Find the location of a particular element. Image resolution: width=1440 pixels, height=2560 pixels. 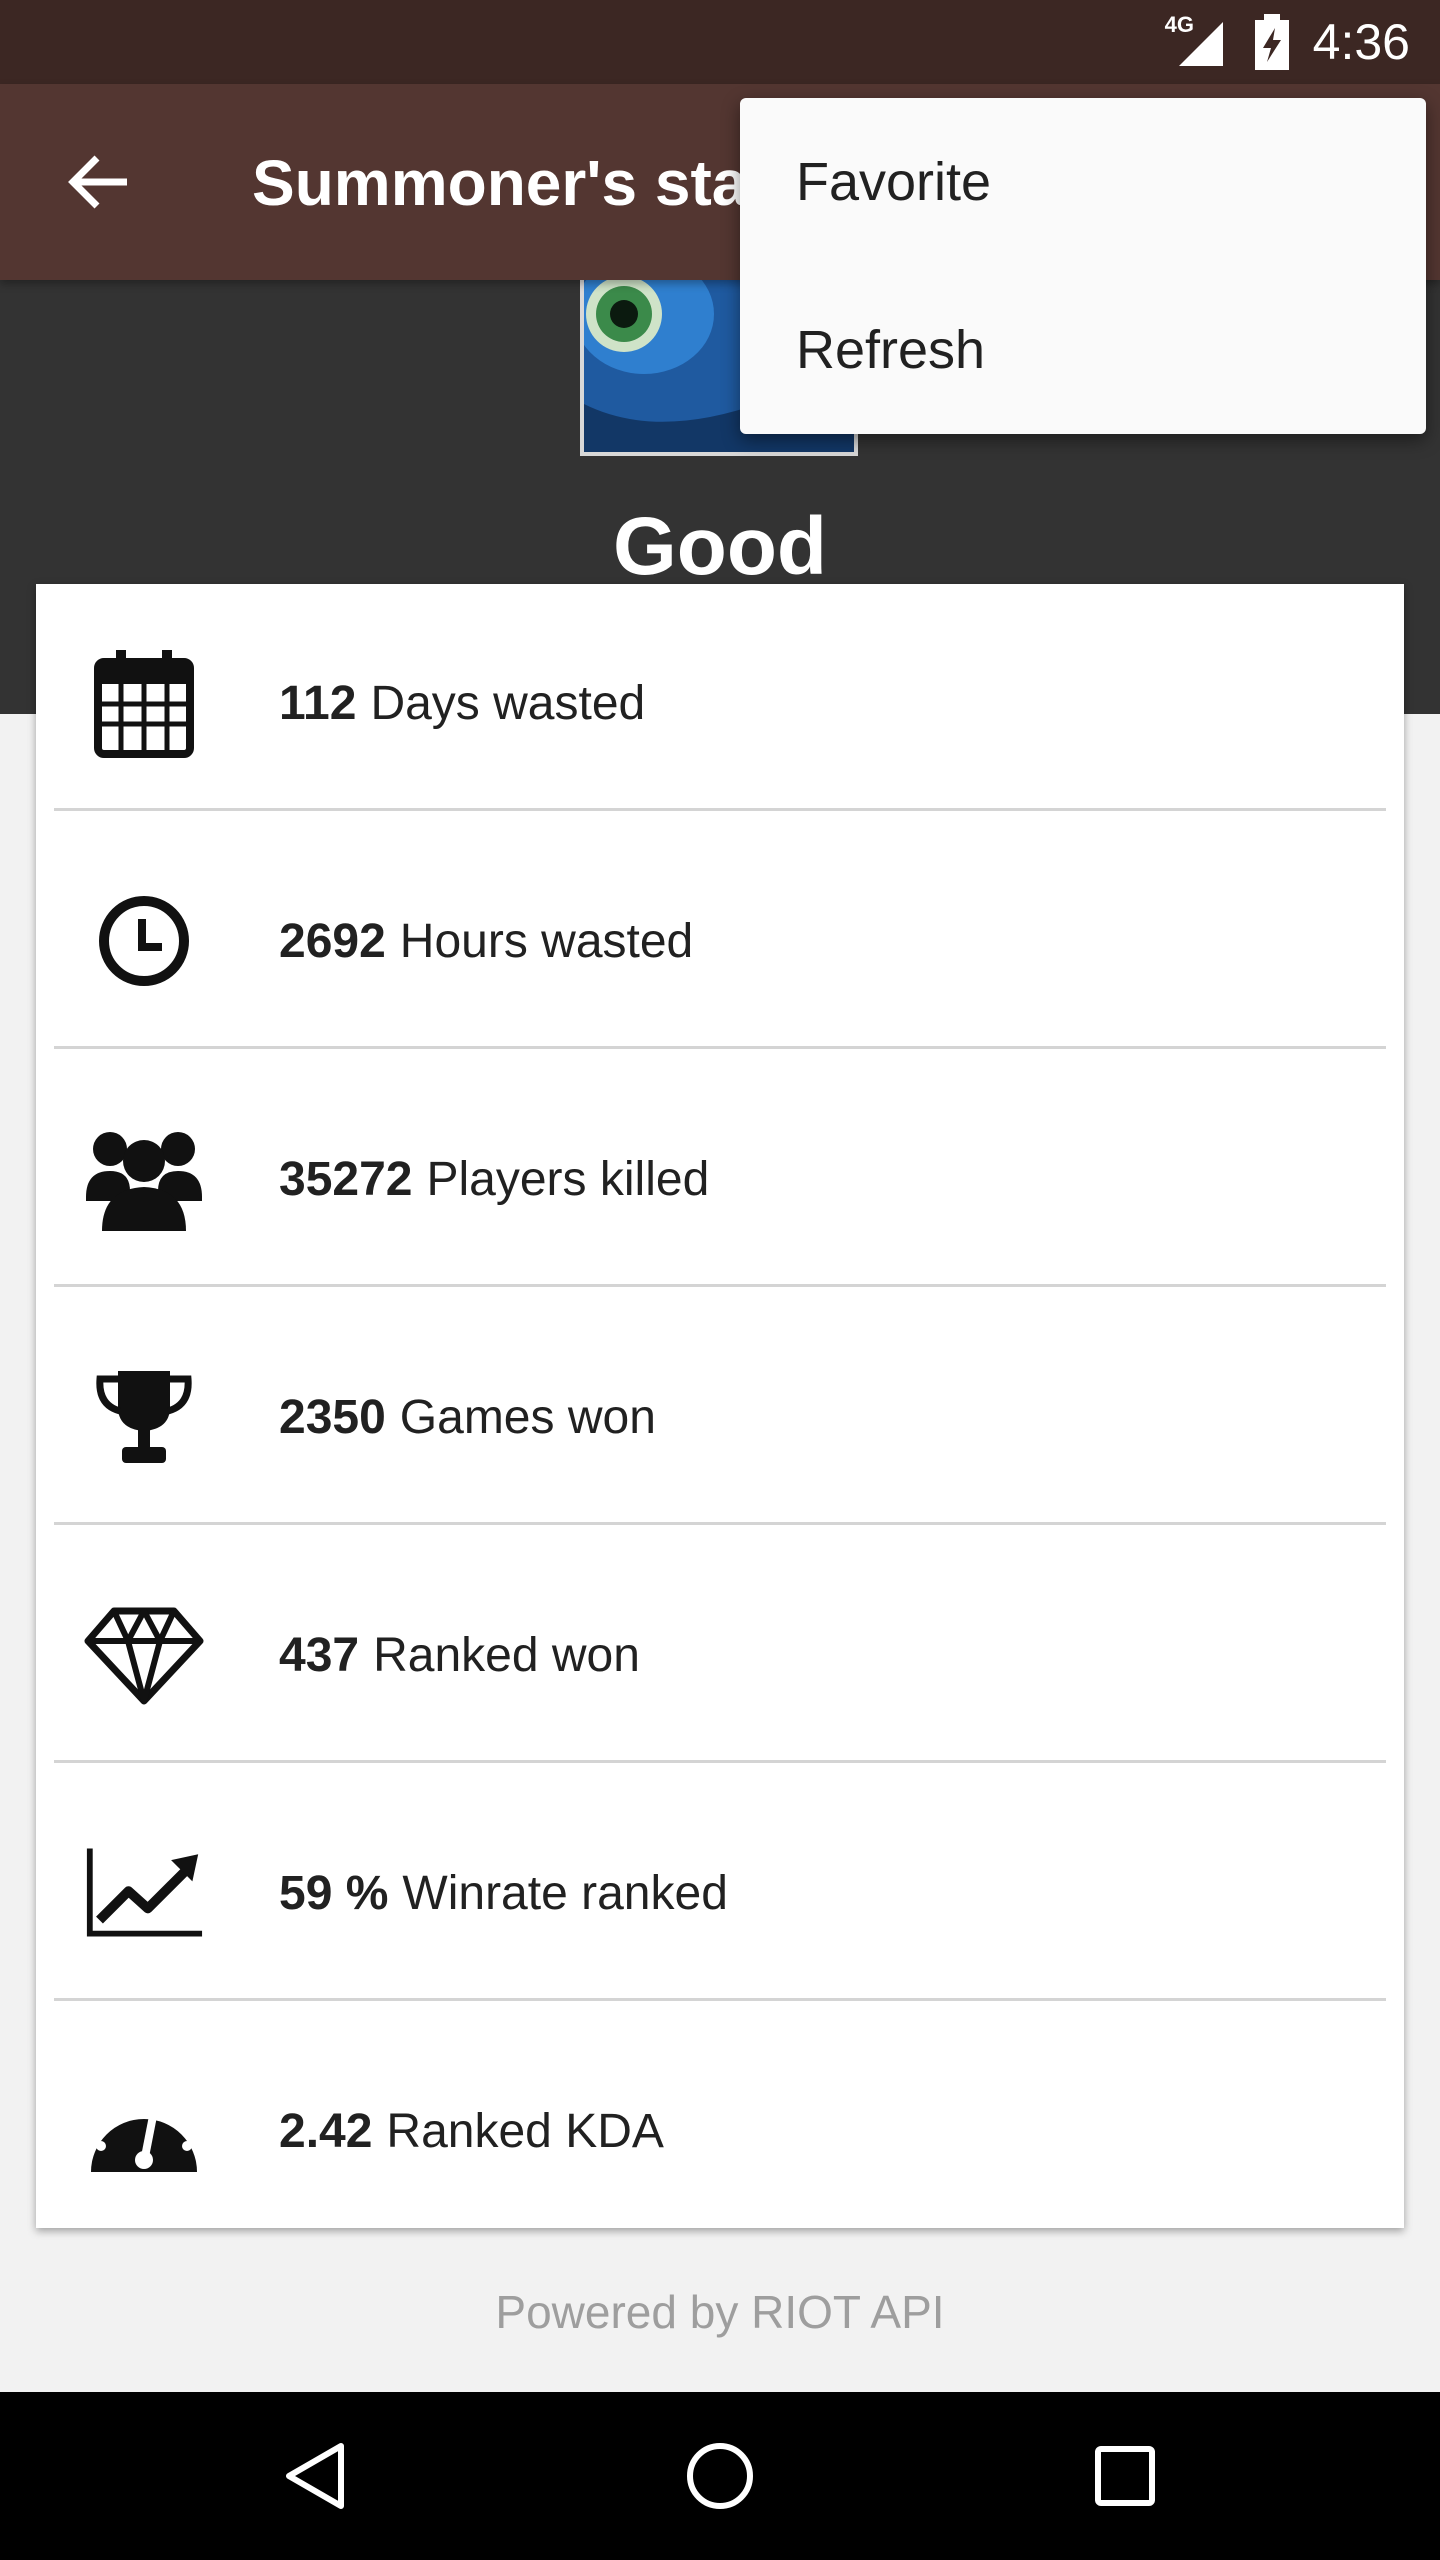

nav-recents-button is located at coordinates (1125, 2476).